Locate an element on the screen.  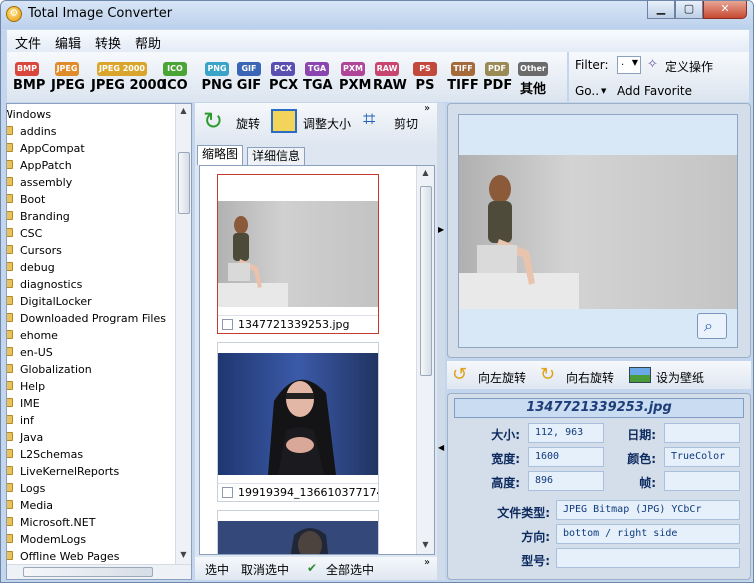
frames-label: 帧: is located at coordinates (647, 483).